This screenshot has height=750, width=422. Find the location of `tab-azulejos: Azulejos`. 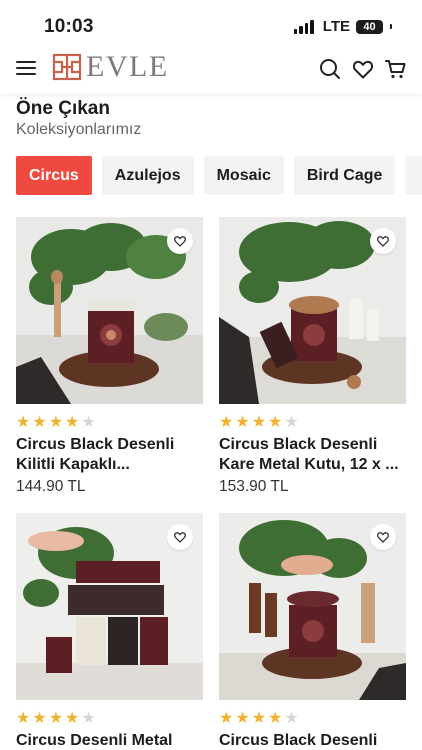

tab-azulejos: Azulejos is located at coordinates (147, 175).